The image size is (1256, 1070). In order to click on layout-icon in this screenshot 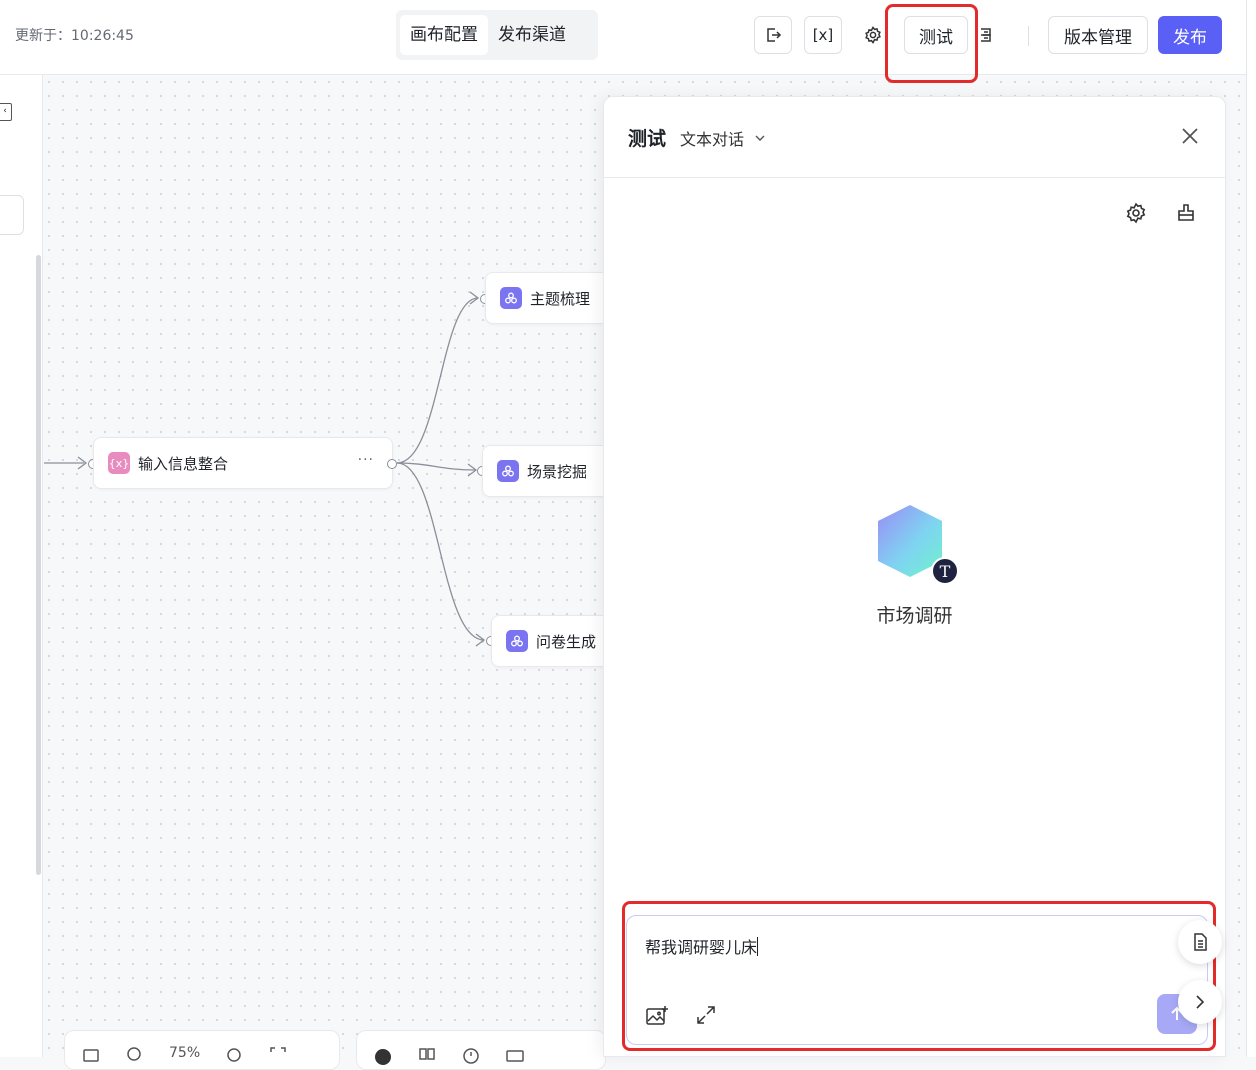, I will do `click(427, 1055)`.